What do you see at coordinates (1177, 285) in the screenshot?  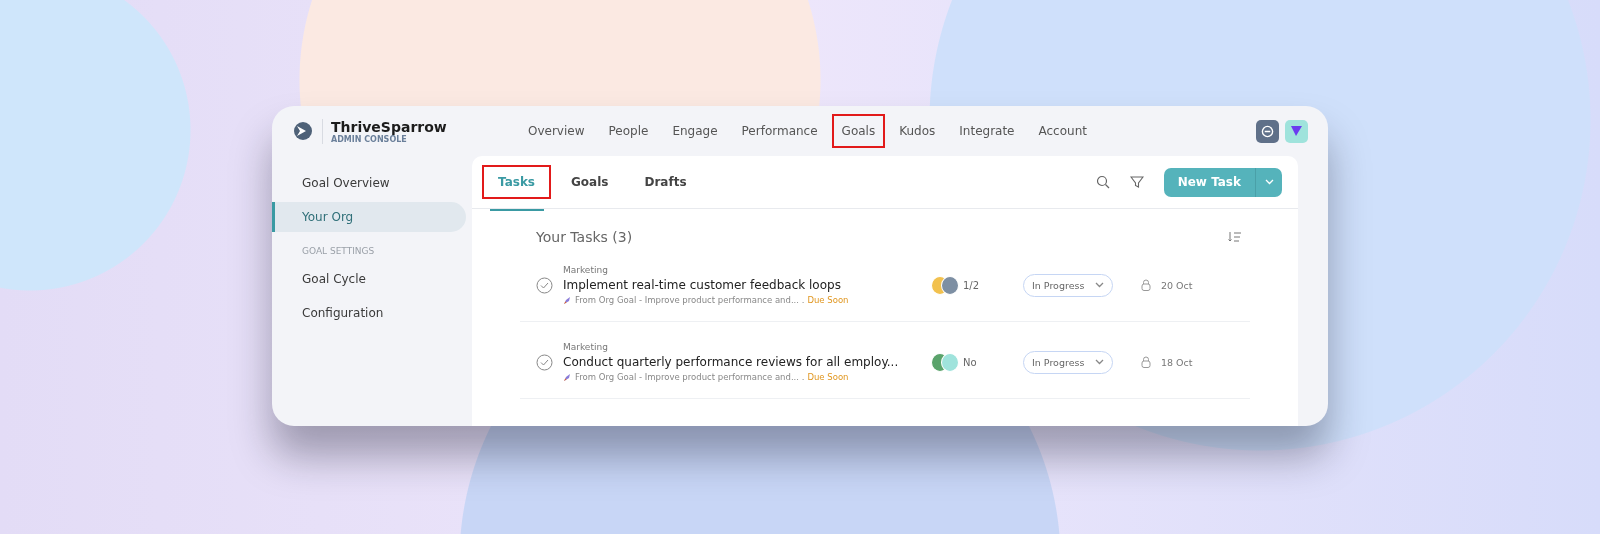 I see `due-date: 20 Oct` at bounding box center [1177, 285].